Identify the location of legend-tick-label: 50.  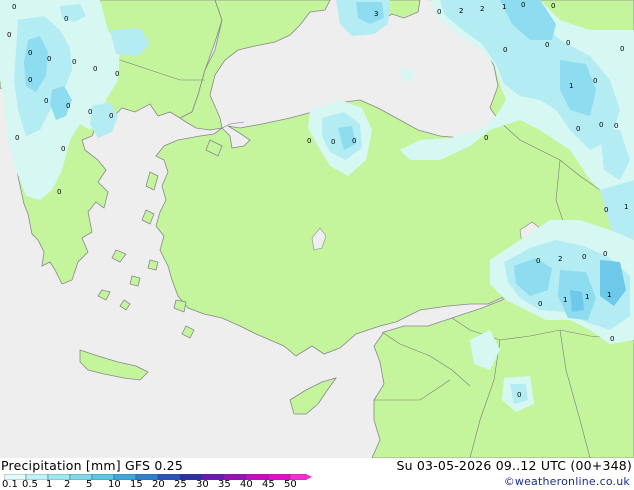
(290, 484).